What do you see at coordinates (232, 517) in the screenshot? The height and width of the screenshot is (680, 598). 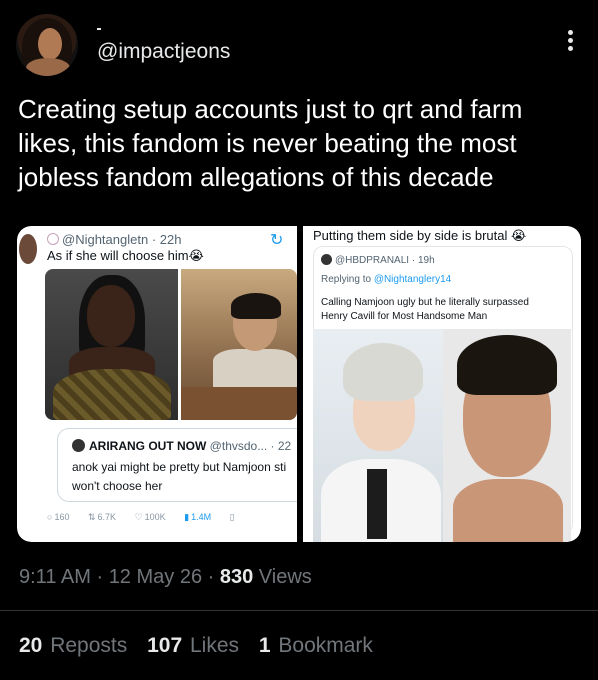 I see `bookmark-icon: ▯` at bounding box center [232, 517].